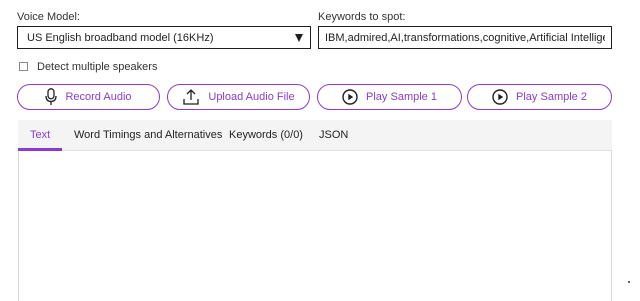 The width and height of the screenshot is (640, 301). What do you see at coordinates (266, 135) in the screenshot?
I see `tab-keywords: Keywords (0/0)` at bounding box center [266, 135].